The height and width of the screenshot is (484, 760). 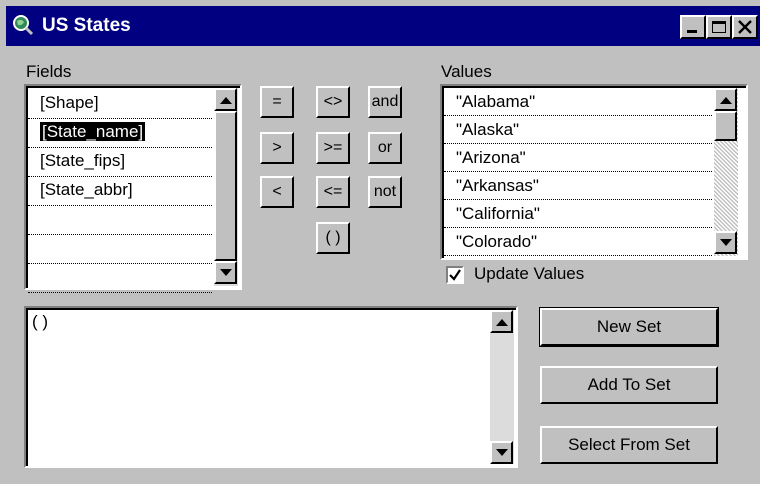 I want to click on field-list-item: [Shape], so click(x=120, y=103).